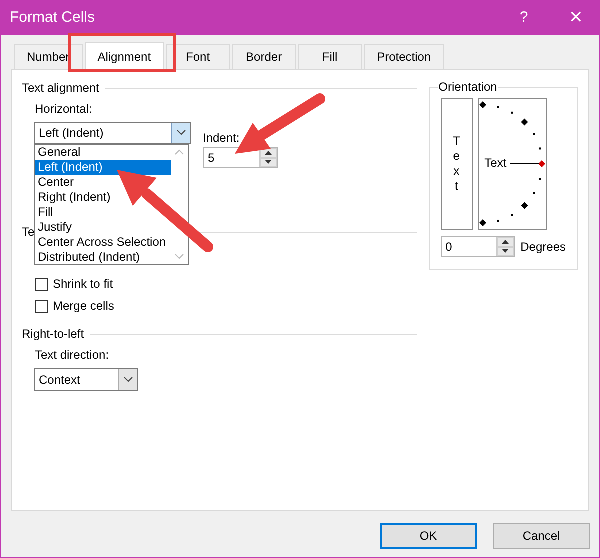 This screenshot has width=600, height=558. Describe the element at coordinates (330, 56) in the screenshot. I see `tab: Fill` at that location.